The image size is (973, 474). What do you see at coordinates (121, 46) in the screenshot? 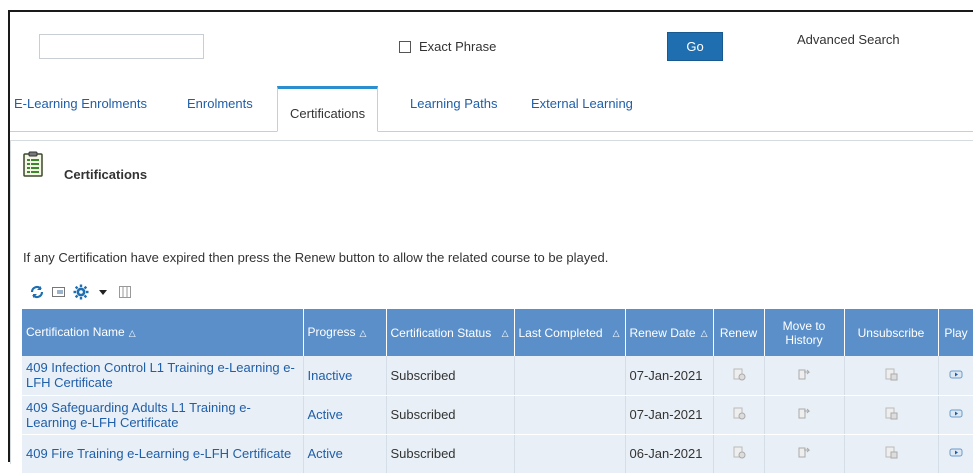
I see `search-input` at bounding box center [121, 46].